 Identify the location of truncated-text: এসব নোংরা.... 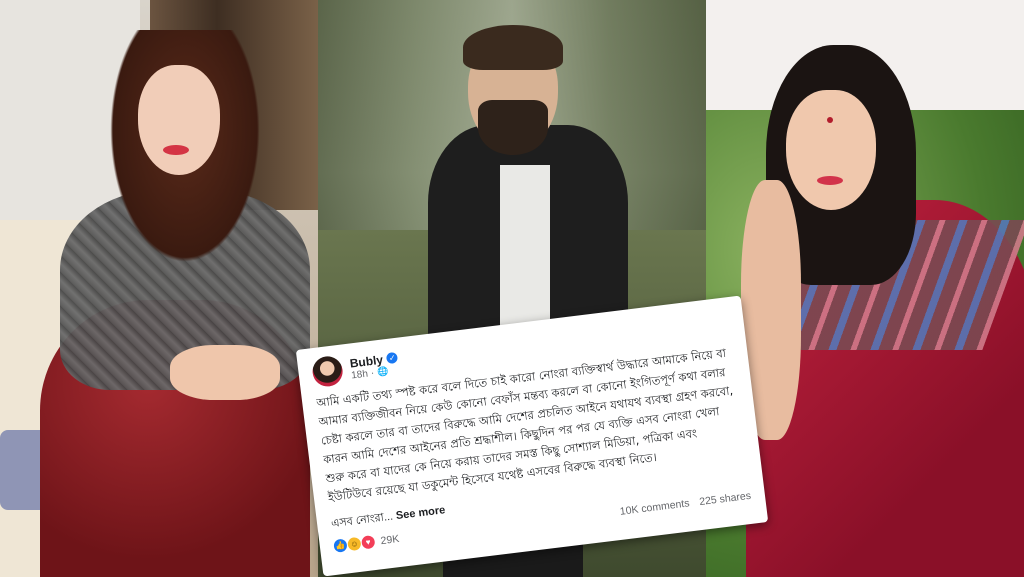
(362, 520).